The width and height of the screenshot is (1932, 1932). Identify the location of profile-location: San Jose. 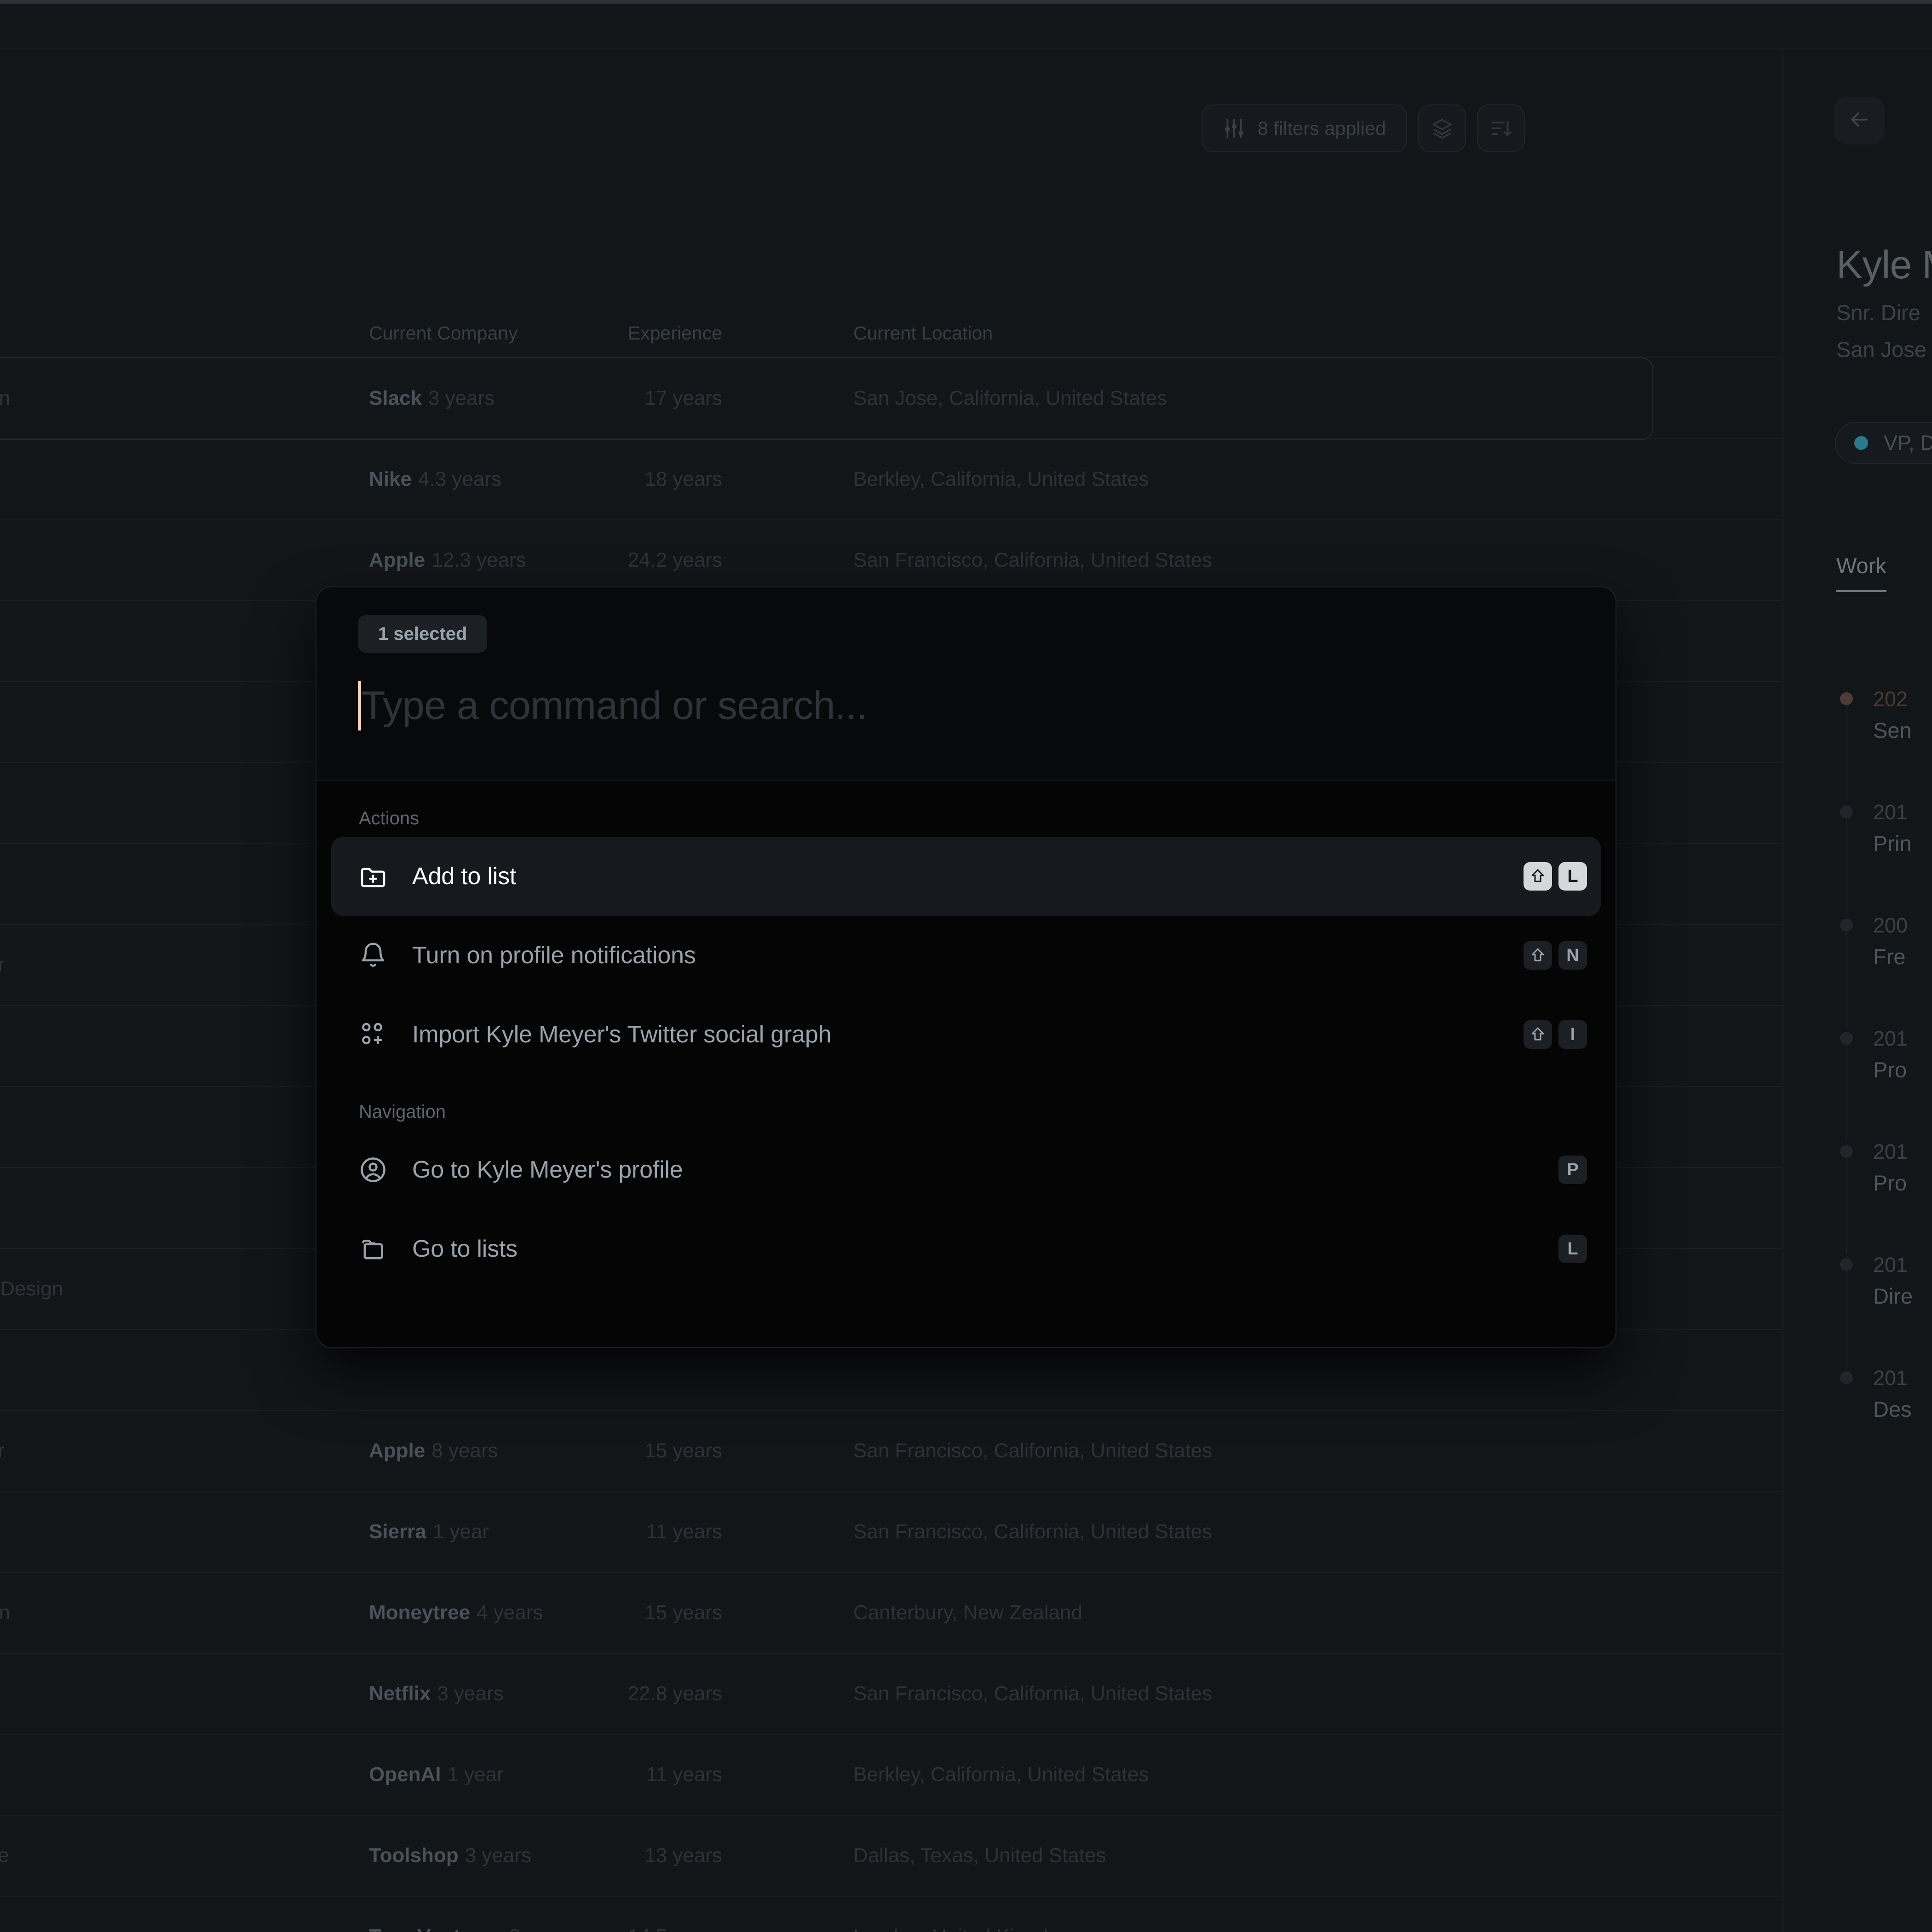
(1881, 349).